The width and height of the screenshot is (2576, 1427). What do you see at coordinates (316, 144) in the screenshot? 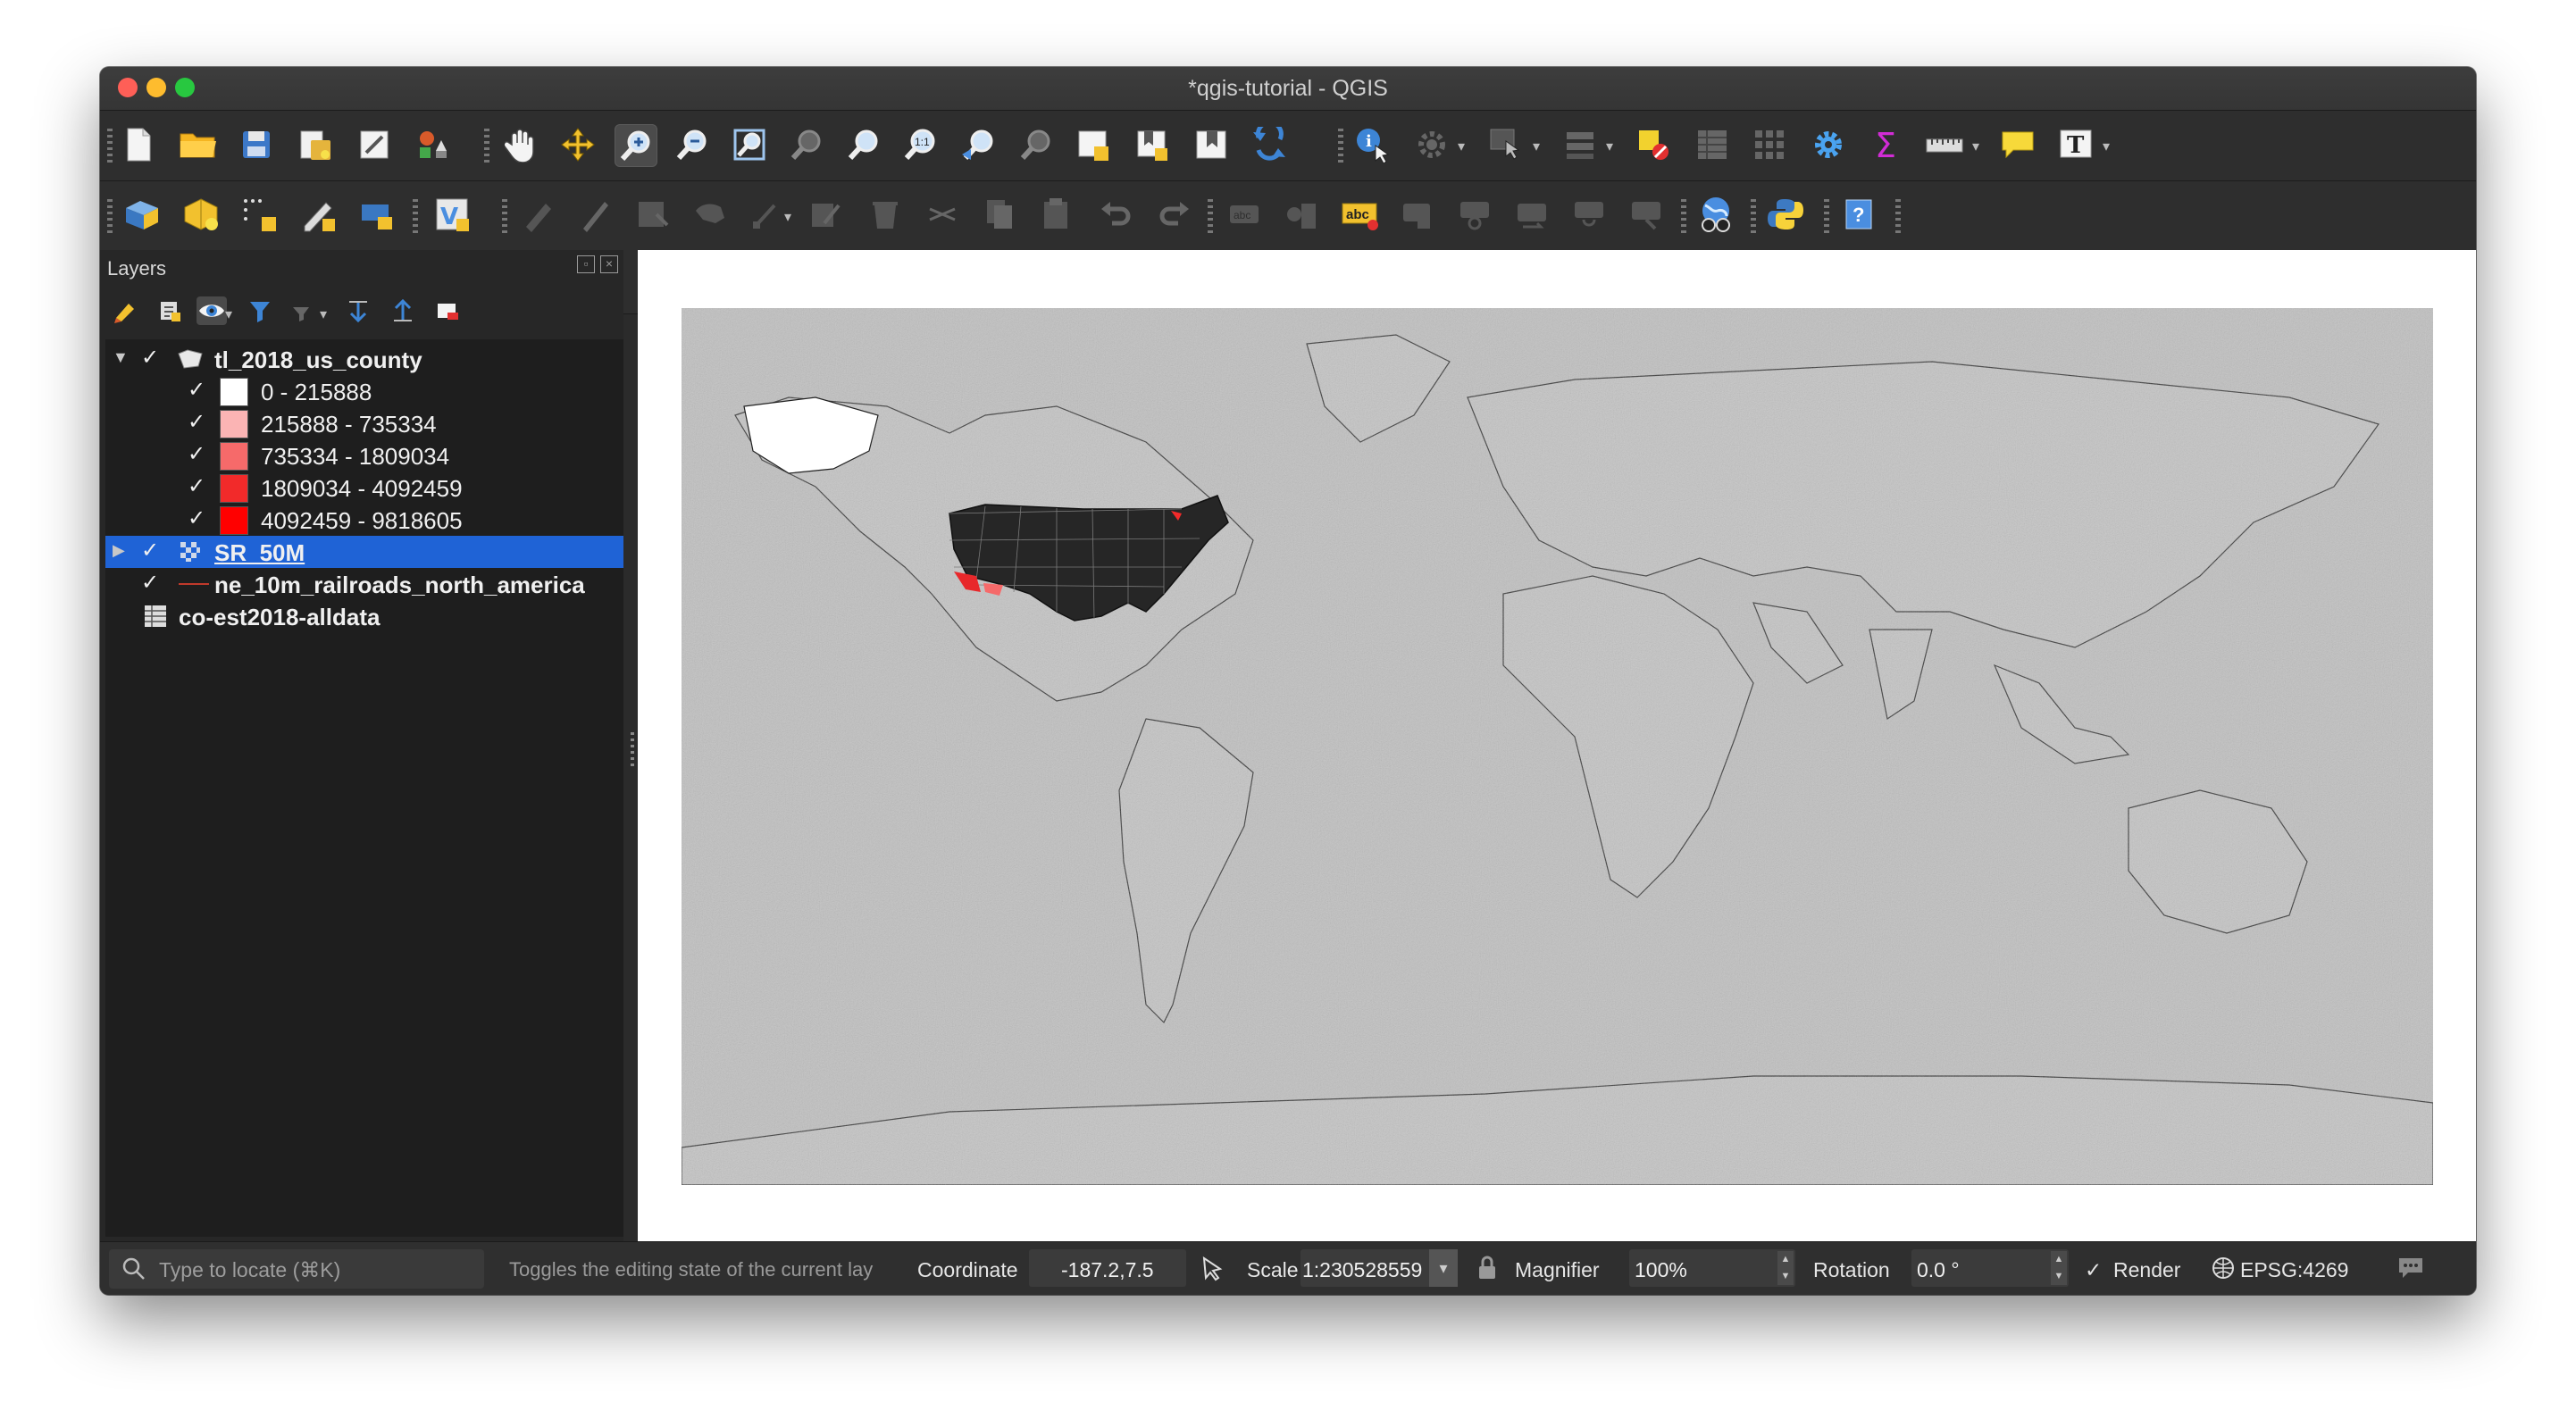
I see `save-as-icon` at bounding box center [316, 144].